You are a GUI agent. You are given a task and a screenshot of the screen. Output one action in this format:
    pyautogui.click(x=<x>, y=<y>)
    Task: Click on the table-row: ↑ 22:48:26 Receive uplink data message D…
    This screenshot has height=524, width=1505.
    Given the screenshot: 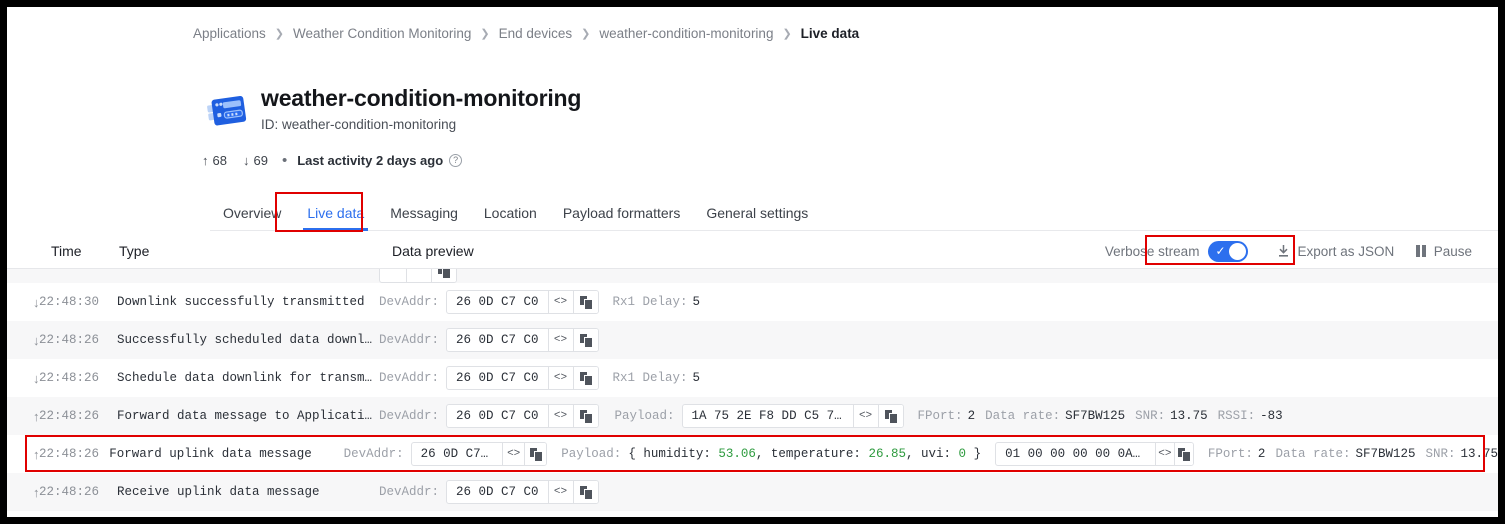 What is the action you would take?
    pyautogui.click(x=752, y=492)
    